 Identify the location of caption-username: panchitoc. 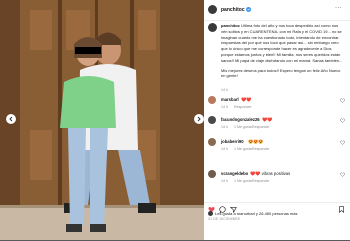
(230, 25).